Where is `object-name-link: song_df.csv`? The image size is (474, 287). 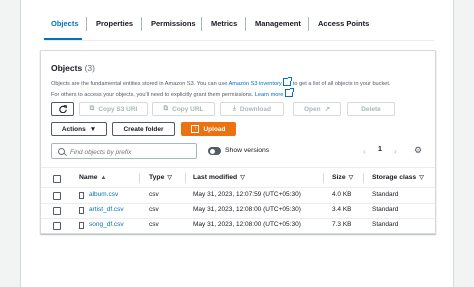 object-name-link: song_df.csv is located at coordinates (106, 224).